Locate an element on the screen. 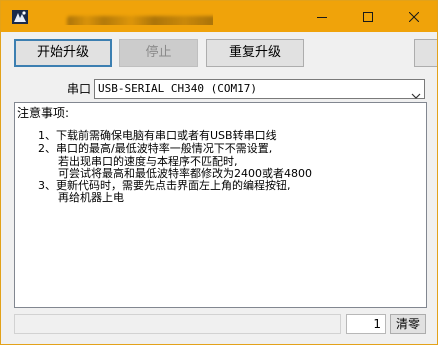 The width and height of the screenshot is (438, 345). repeat-upgrade-button: 重复升级 is located at coordinates (255, 53).